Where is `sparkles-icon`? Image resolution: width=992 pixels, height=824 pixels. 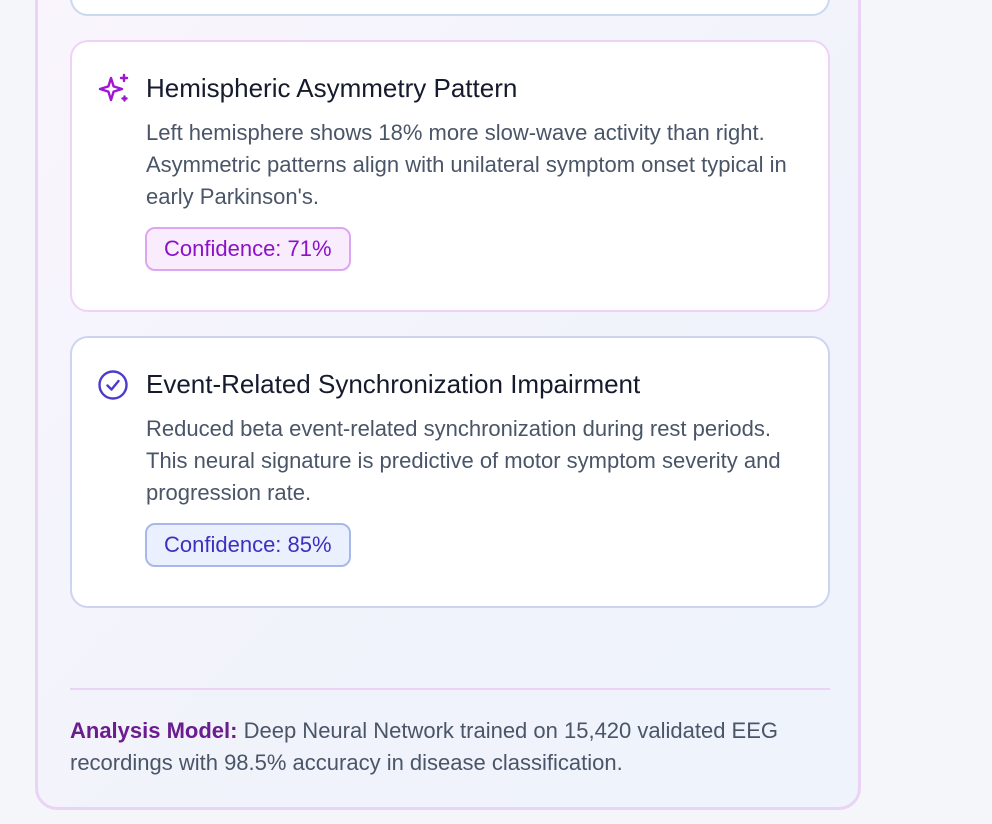
sparkles-icon is located at coordinates (114, 89).